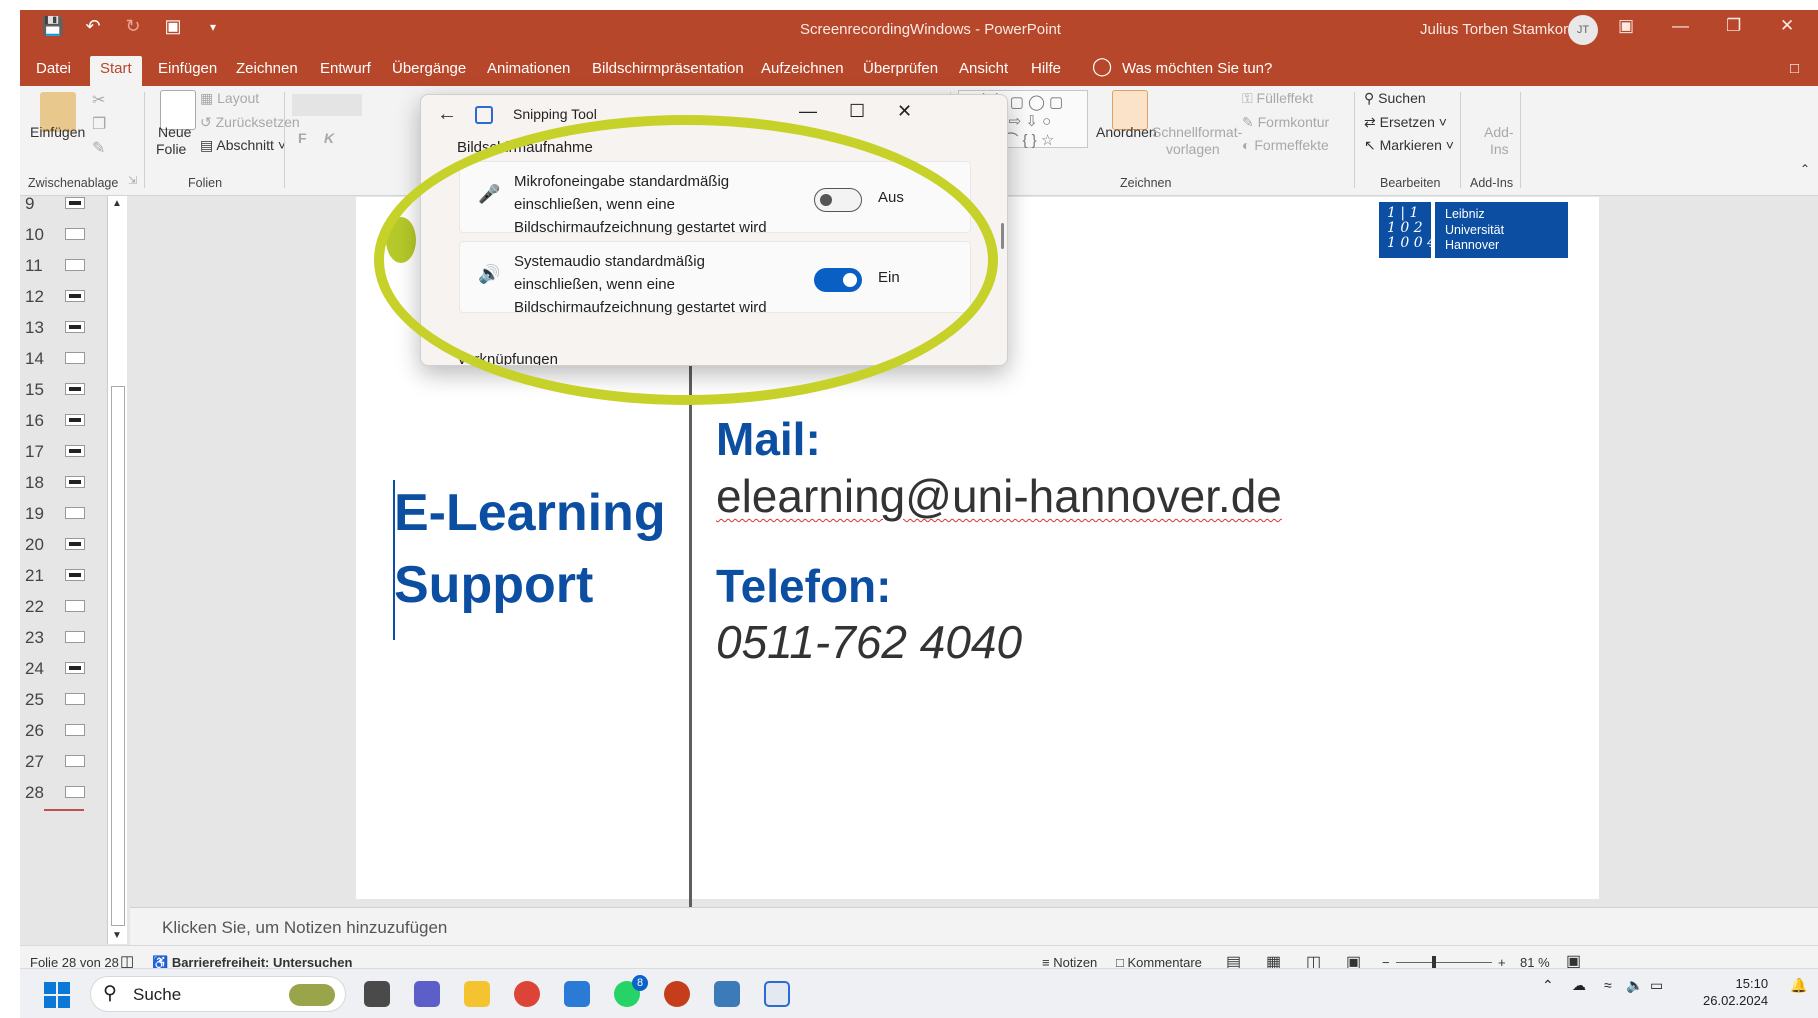  What do you see at coordinates (1794, 68) in the screenshot?
I see `comments-icon: □` at bounding box center [1794, 68].